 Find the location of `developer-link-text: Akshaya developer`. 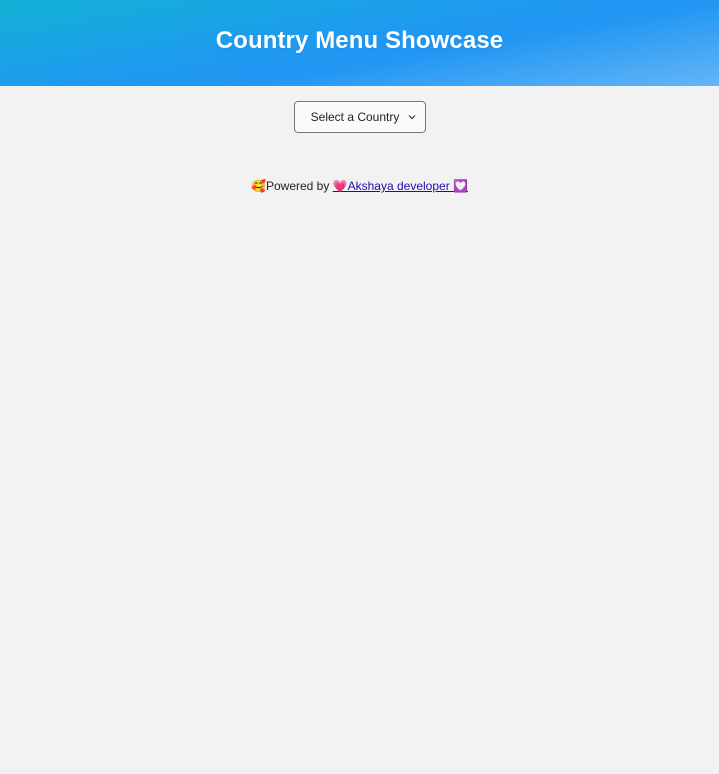

developer-link-text: Akshaya developer is located at coordinates (400, 186).